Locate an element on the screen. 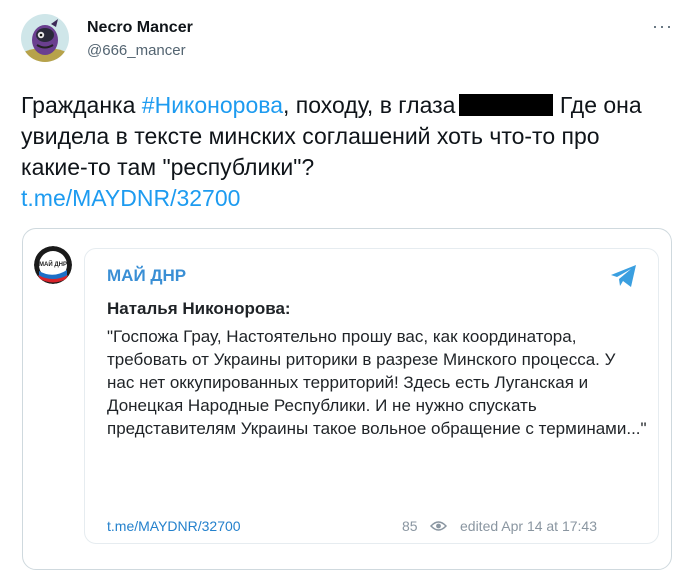 The image size is (693, 583). hashtag-link: #Никонорова is located at coordinates (212, 105).